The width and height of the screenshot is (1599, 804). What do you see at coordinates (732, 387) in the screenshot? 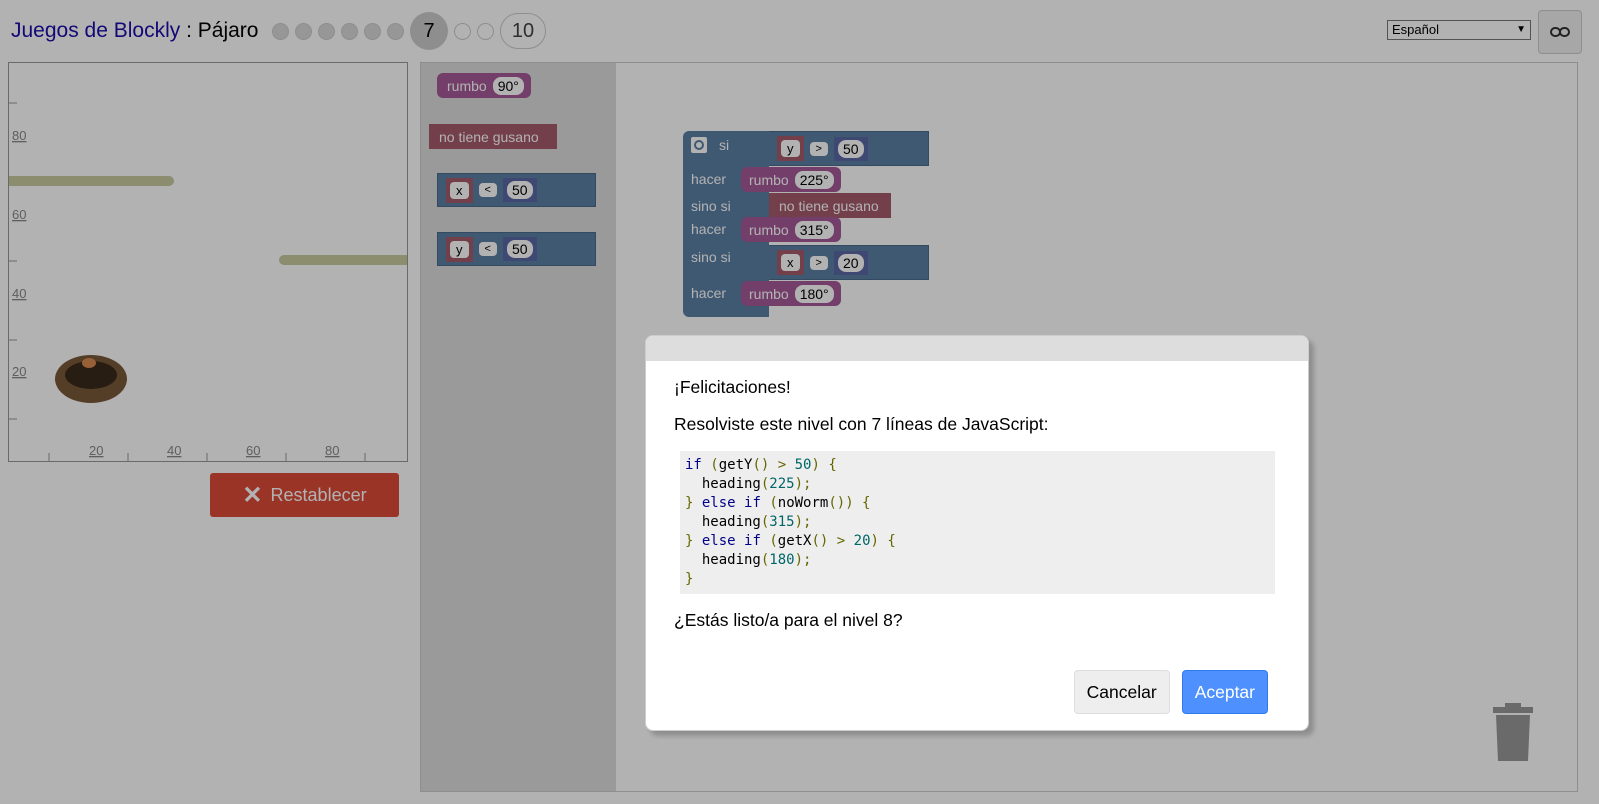
I see `congrats-text: ¡Felicitaciones!` at bounding box center [732, 387].